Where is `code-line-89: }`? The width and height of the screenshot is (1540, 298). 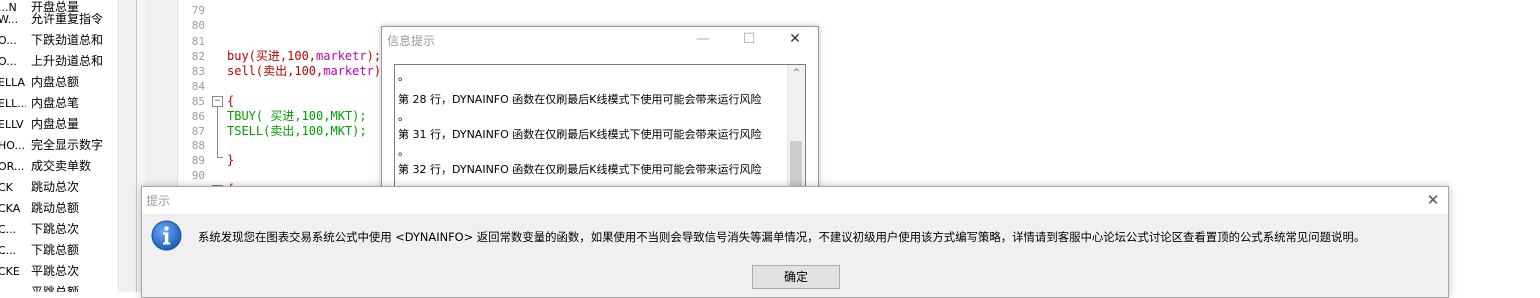 code-line-89: } is located at coordinates (231, 160).